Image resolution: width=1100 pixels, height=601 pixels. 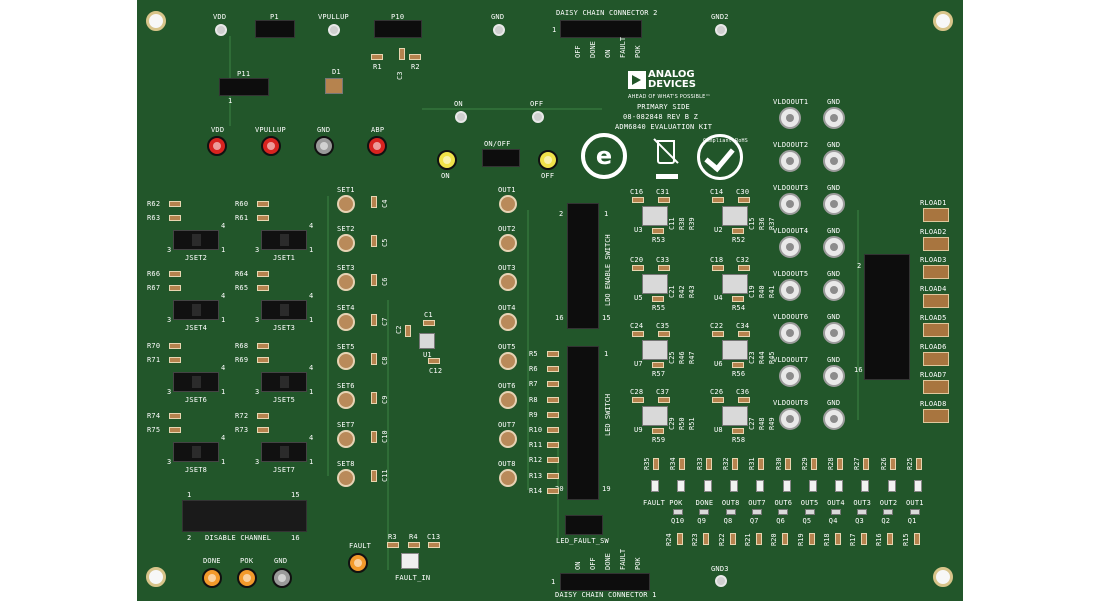 I want to click on onoff-switch, so click(x=501, y=158).